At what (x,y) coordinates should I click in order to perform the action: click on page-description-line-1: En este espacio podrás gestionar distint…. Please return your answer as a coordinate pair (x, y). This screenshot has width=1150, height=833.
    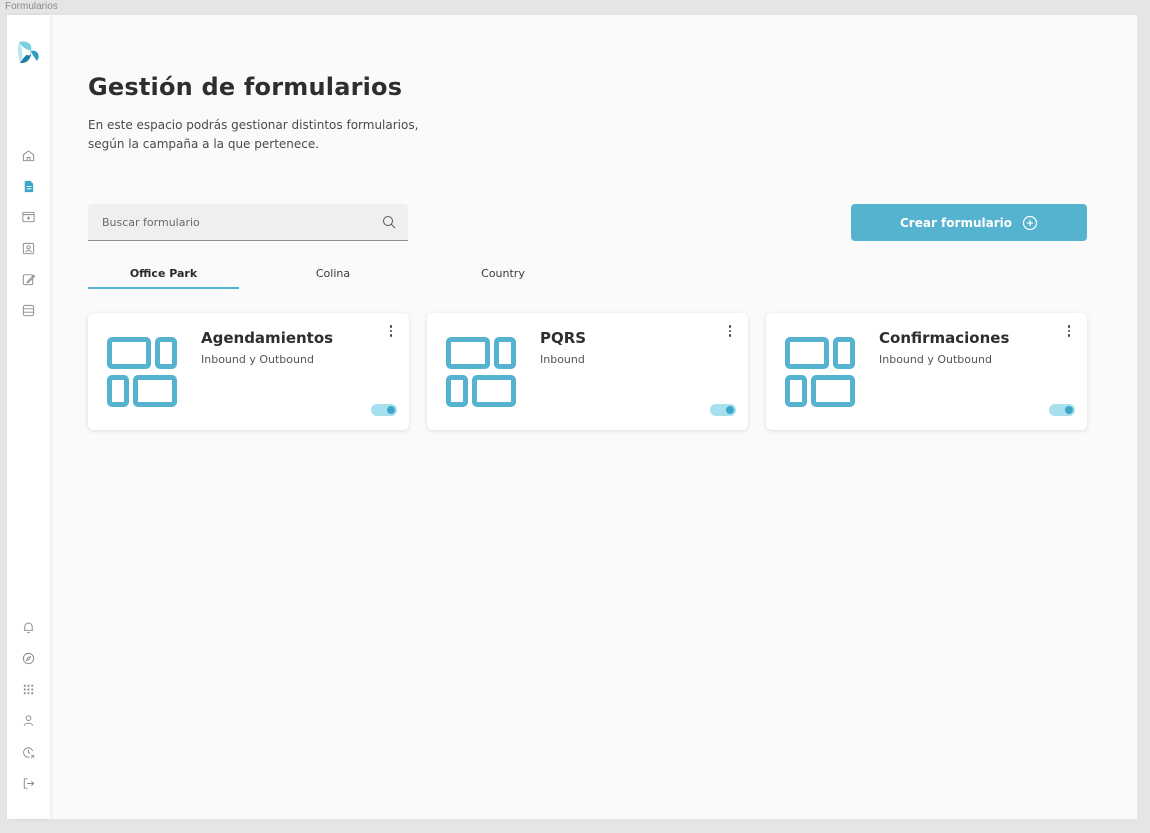
    Looking at the image, I should click on (253, 125).